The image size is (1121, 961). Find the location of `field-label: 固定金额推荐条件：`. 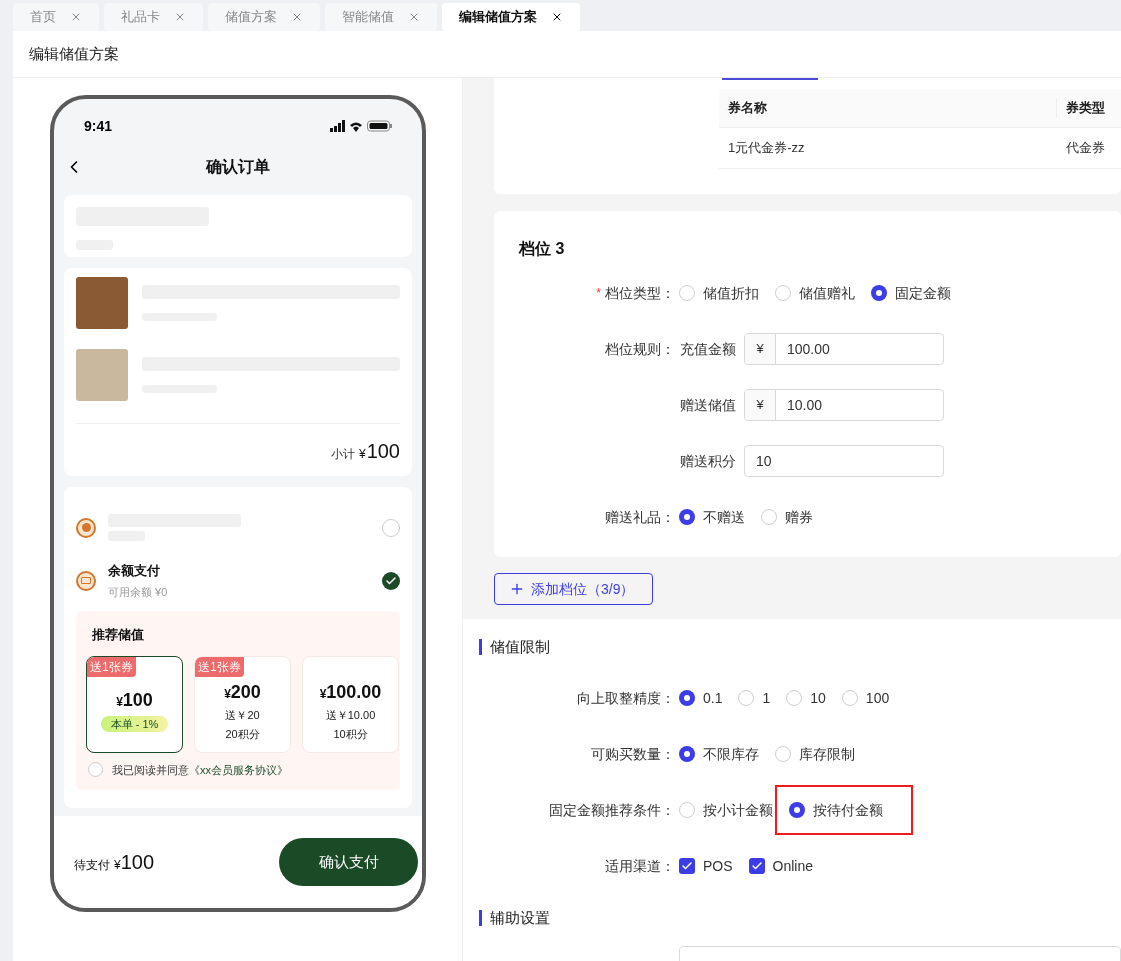

field-label: 固定金额推荐条件： is located at coordinates (612, 810).